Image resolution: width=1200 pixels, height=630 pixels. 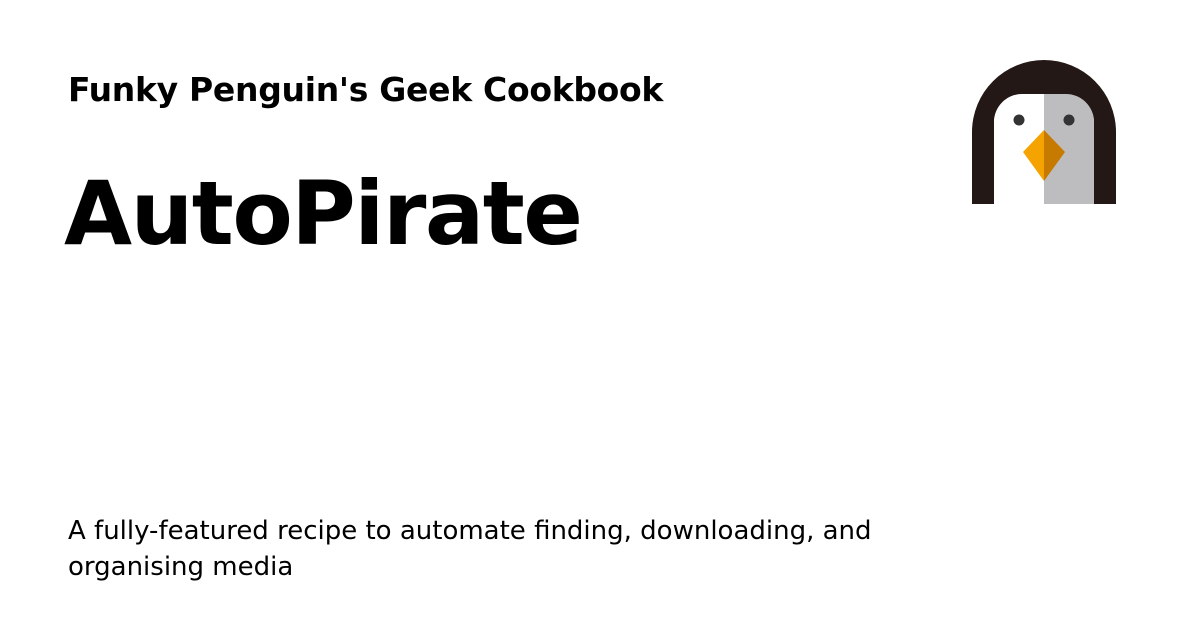 I want to click on penguin-eye-left, so click(x=1019, y=120).